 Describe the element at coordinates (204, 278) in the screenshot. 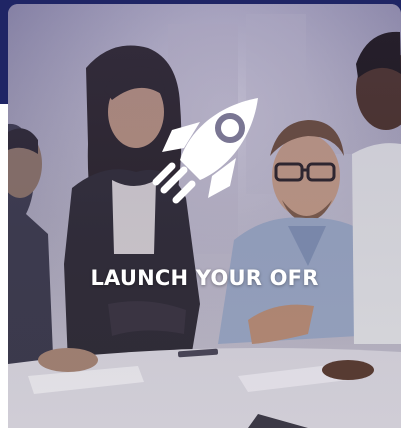

I see `card-title: LAUNCH YOUR OFR` at that location.